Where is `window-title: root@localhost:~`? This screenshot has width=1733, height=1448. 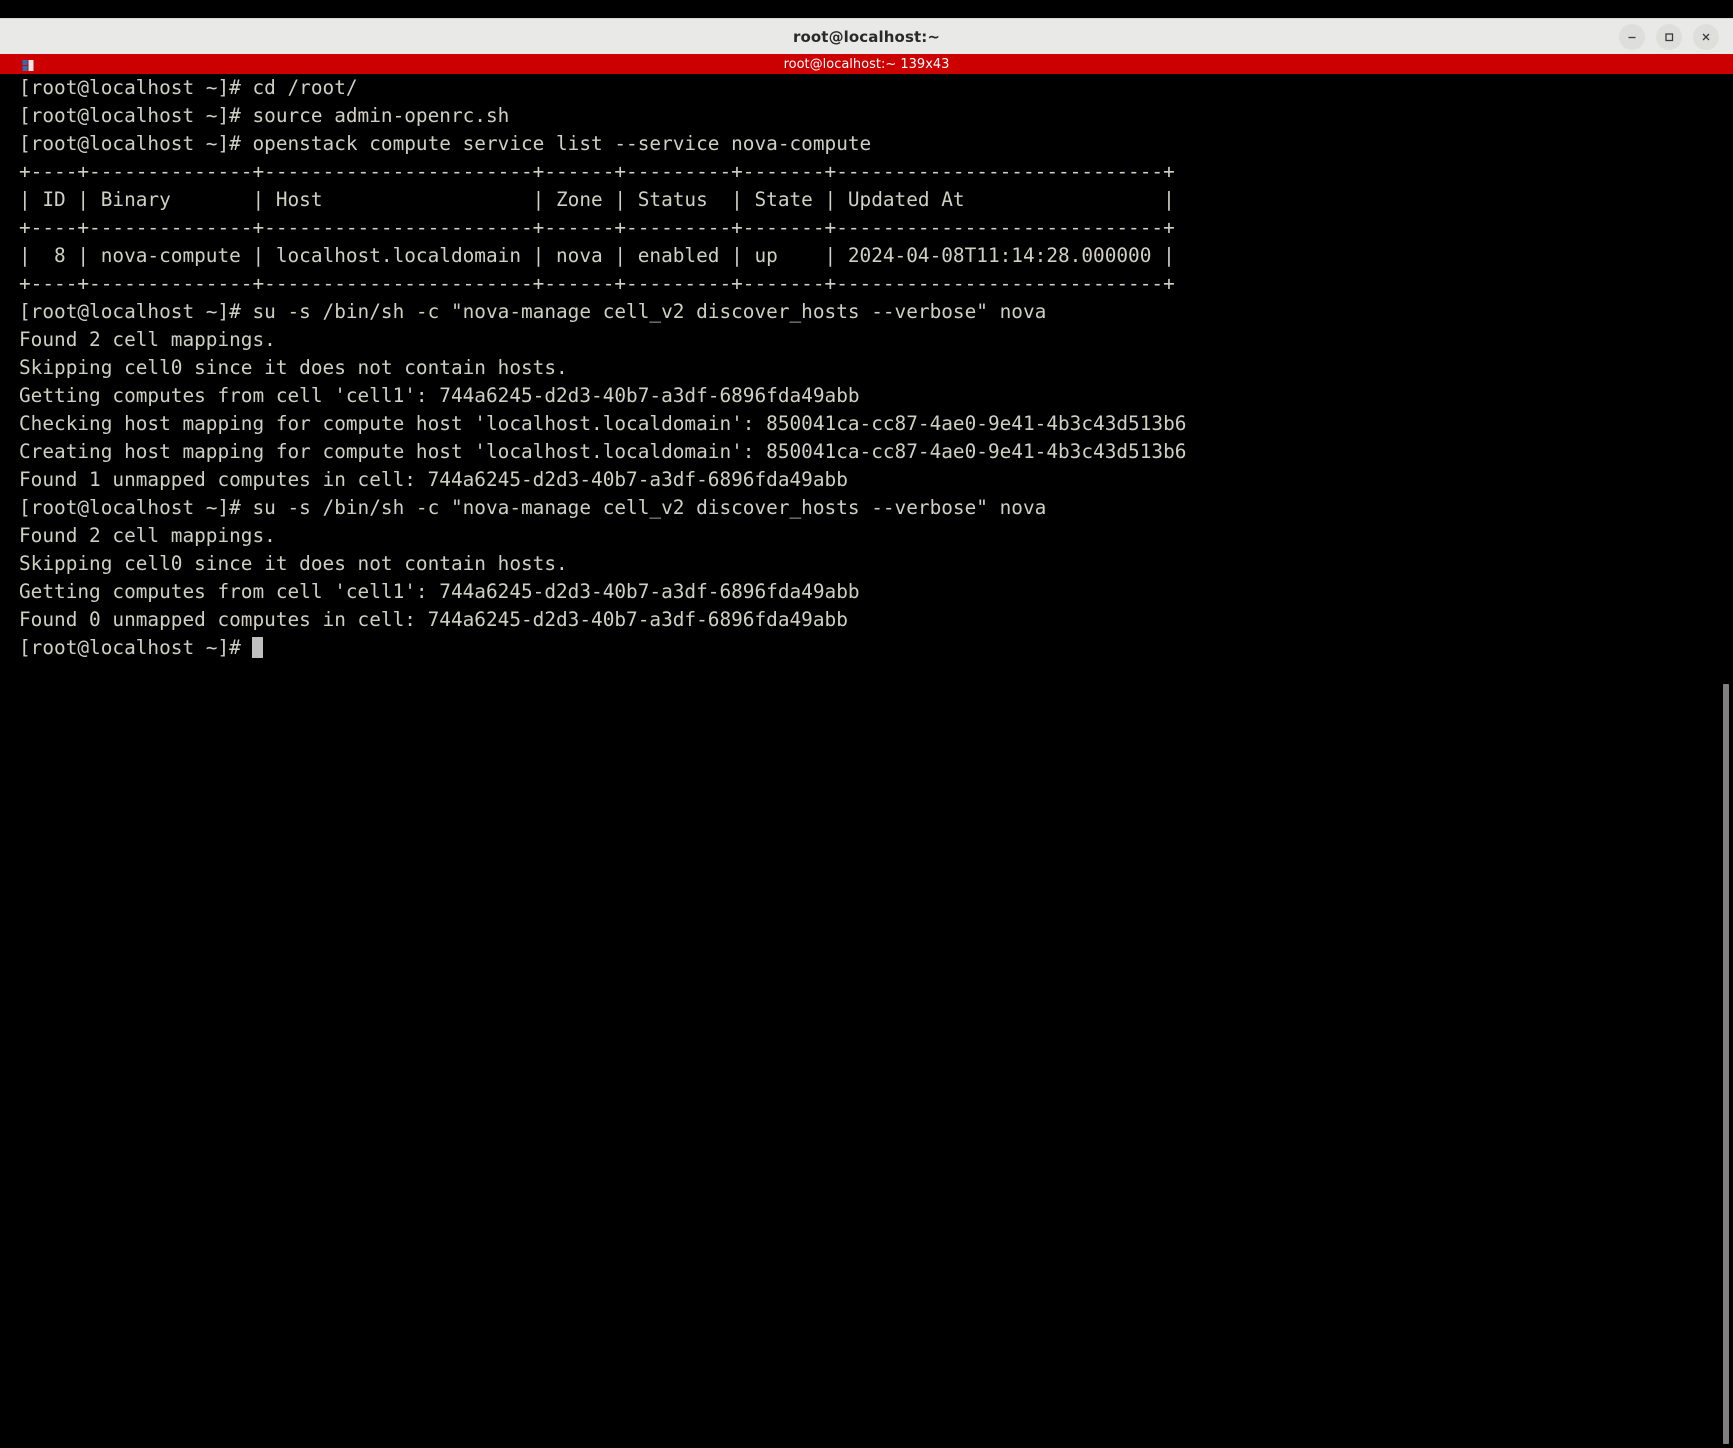 window-title: root@localhost:~ is located at coordinates (866, 36).